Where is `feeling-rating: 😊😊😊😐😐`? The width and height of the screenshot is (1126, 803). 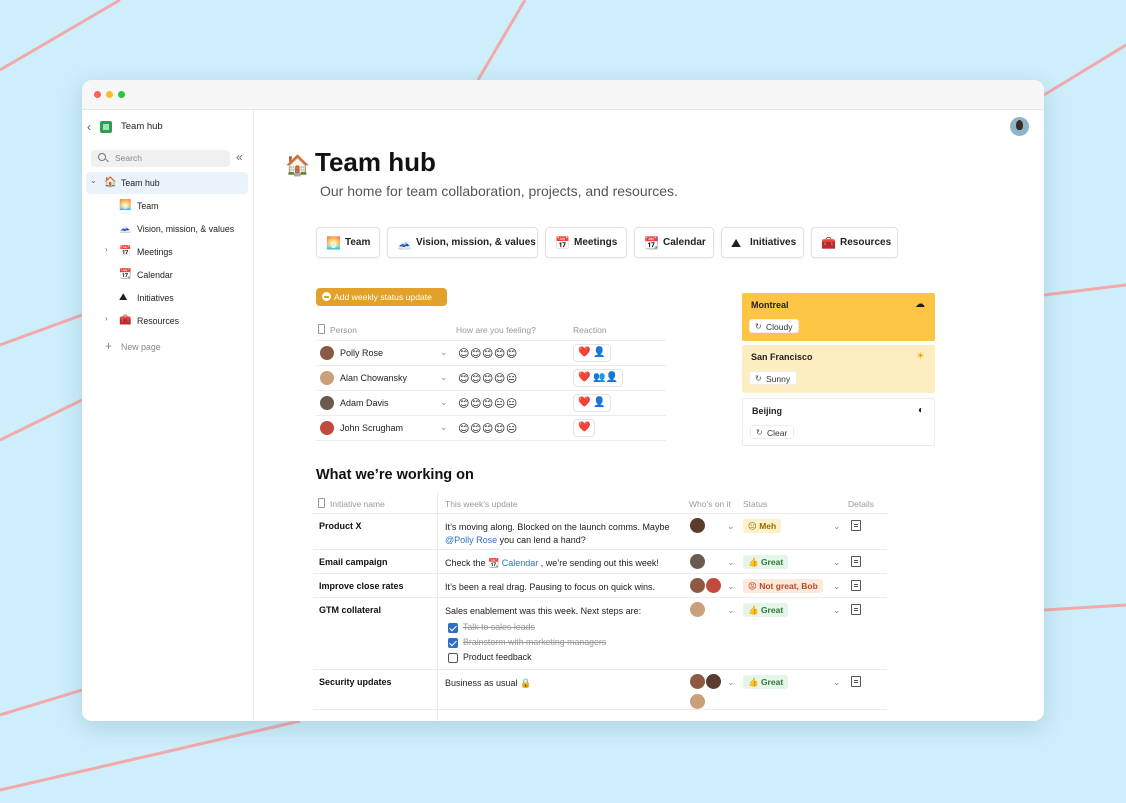 feeling-rating: 😊😊😊😐😐 is located at coordinates (488, 403).